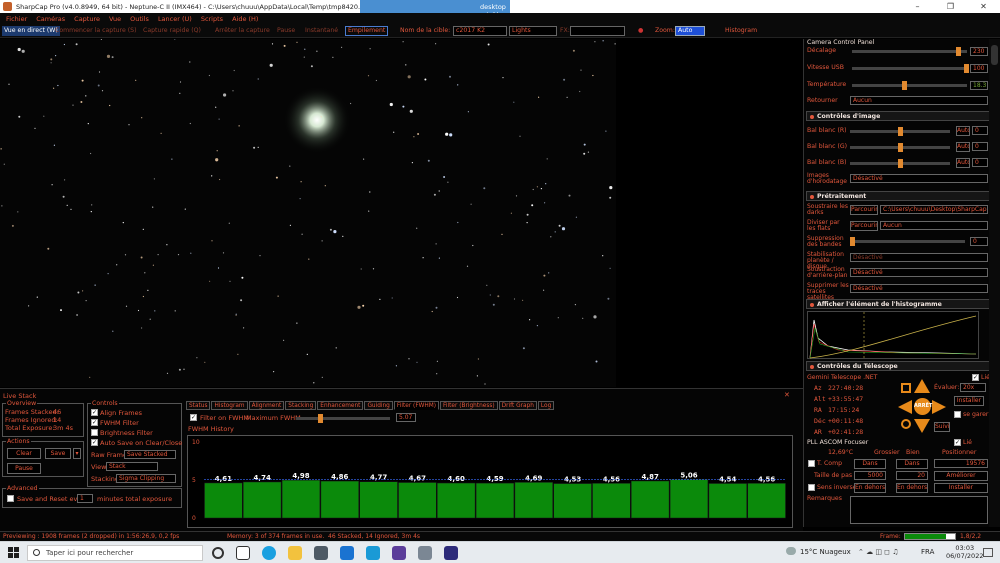 This screenshot has width=1000, height=563. I want to click on pause-stack-button: Pause, so click(24, 468).